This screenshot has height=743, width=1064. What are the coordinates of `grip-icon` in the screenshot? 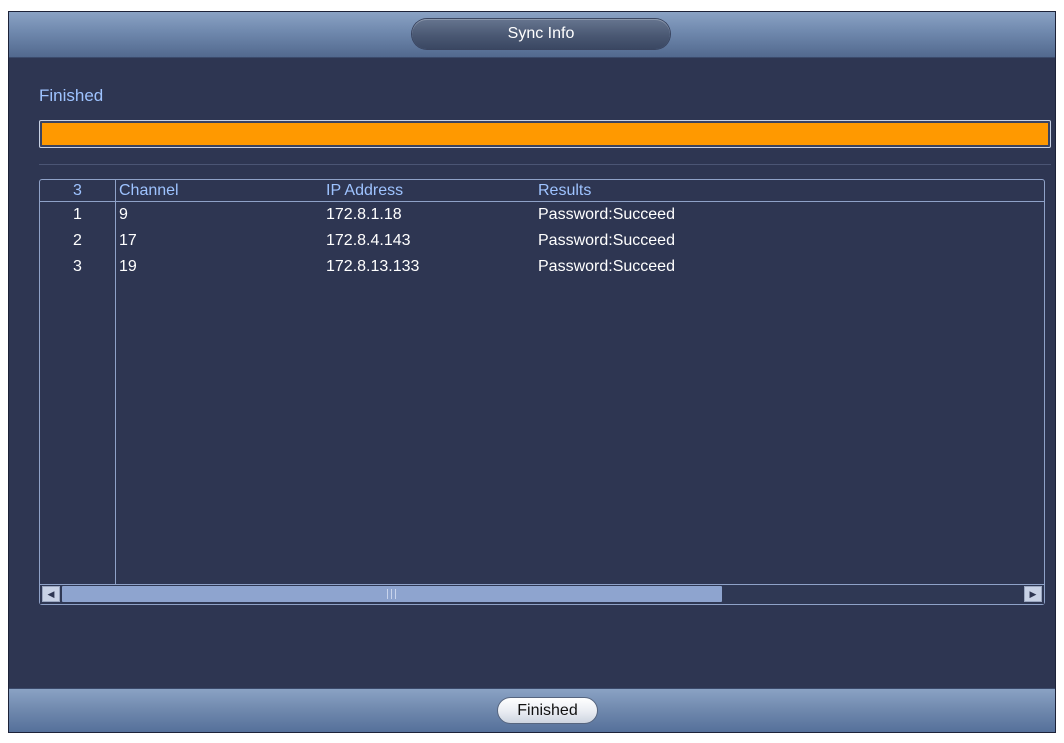 It's located at (391, 594).